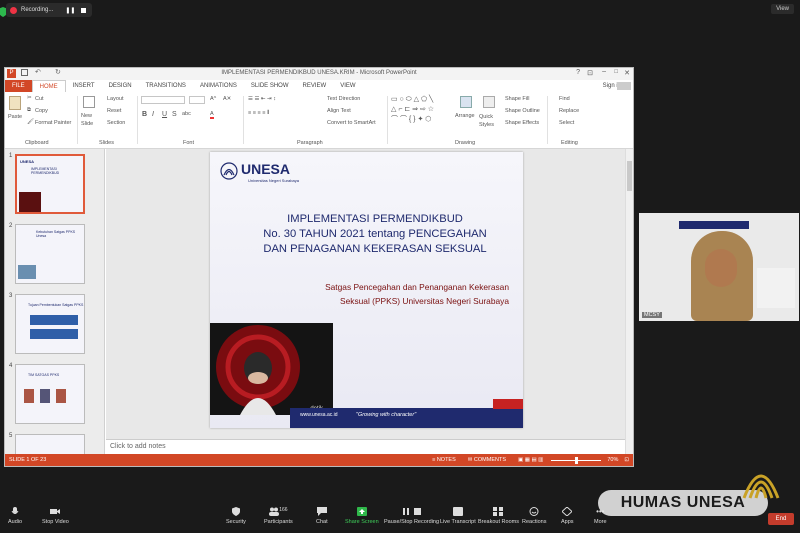 The width and height of the screenshot is (800, 533). What do you see at coordinates (343, 99) in the screenshot?
I see `text-direction-button: Text Direction` at bounding box center [343, 99].